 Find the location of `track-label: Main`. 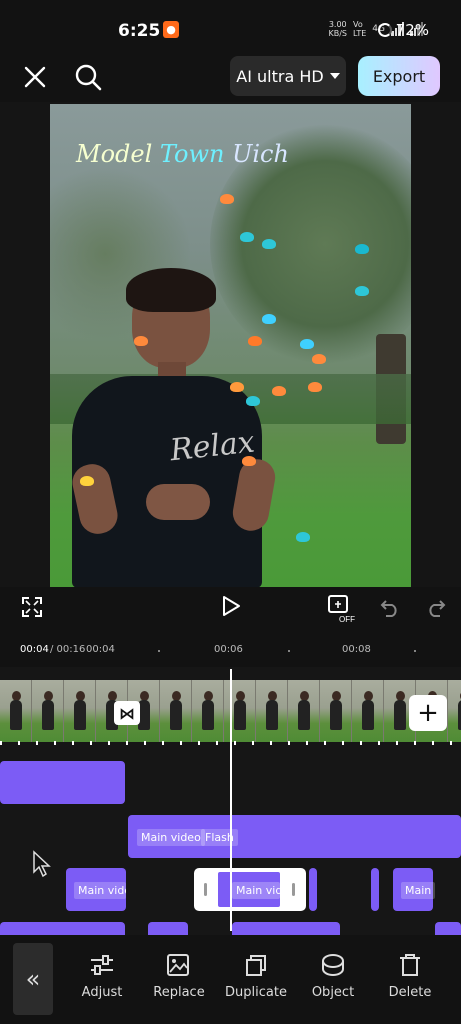

track-label: Main is located at coordinates (418, 890).